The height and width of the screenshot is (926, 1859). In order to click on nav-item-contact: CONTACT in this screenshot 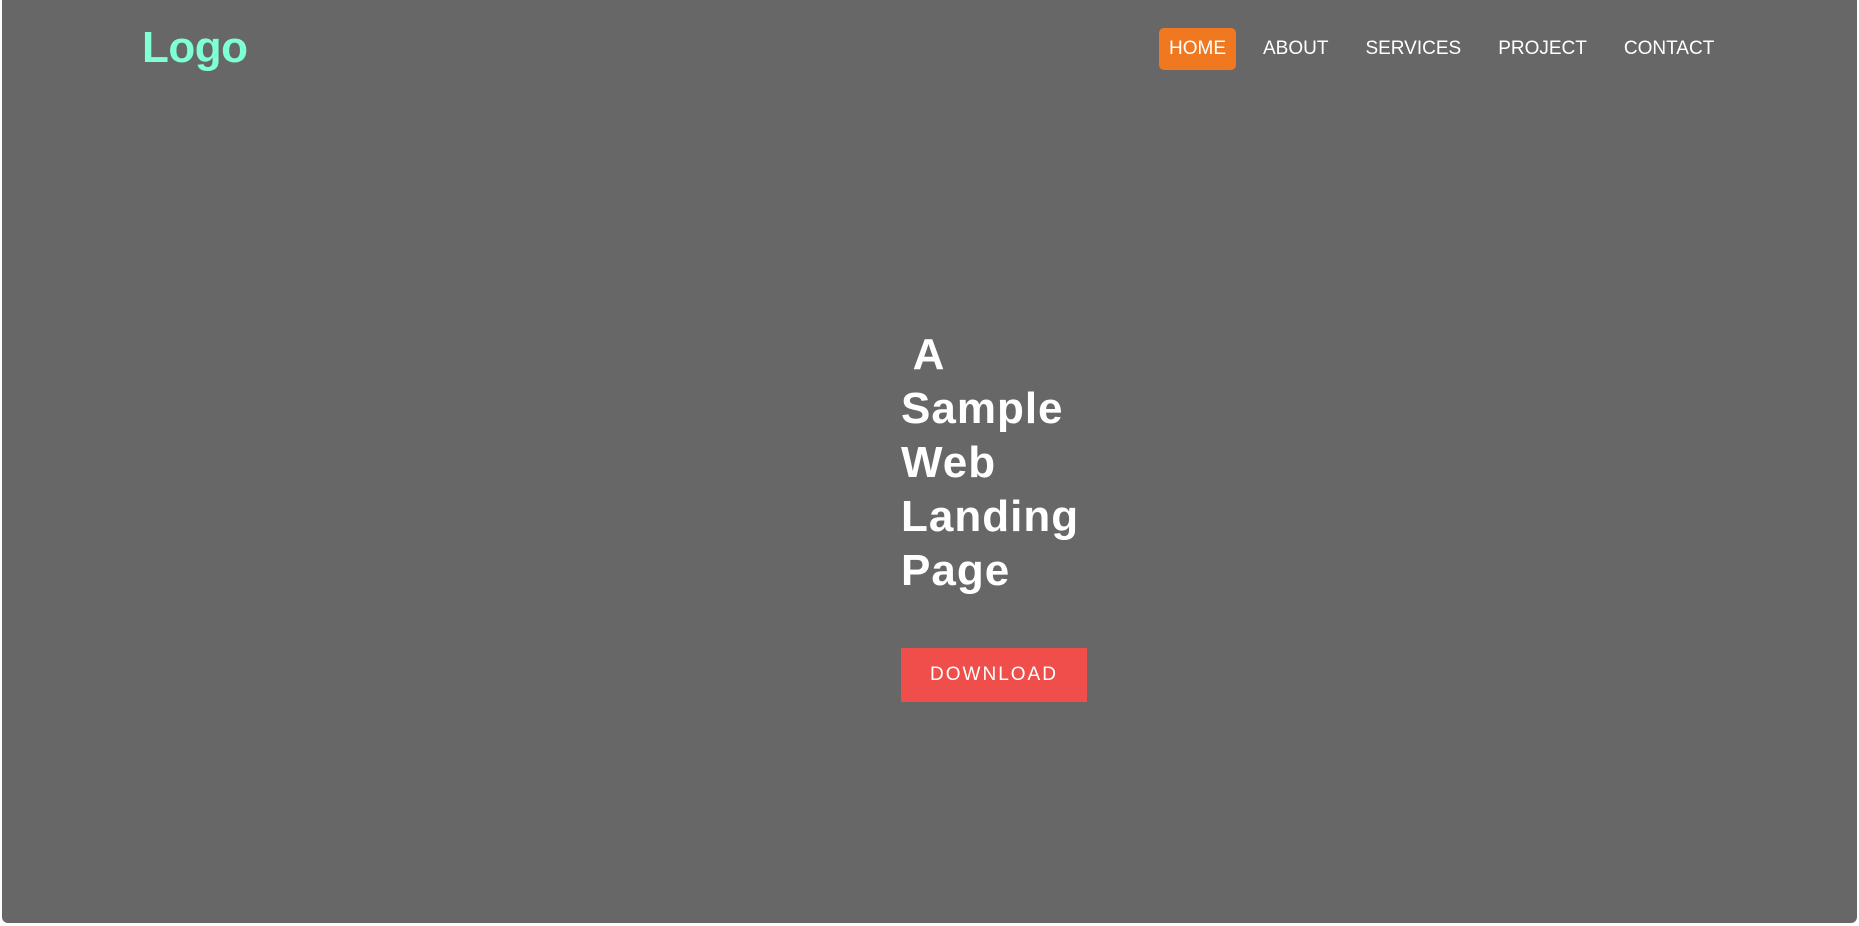, I will do `click(1669, 49)`.